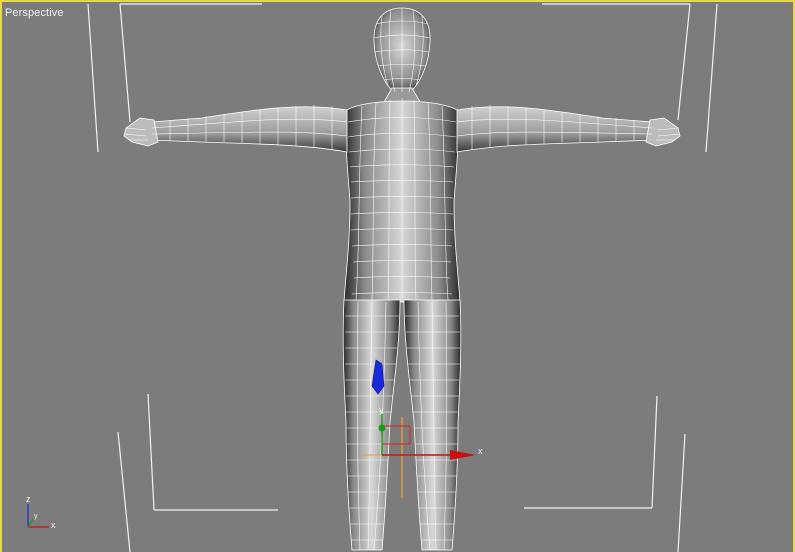  What do you see at coordinates (480, 451) in the screenshot?
I see `gizmo-x-label: x` at bounding box center [480, 451].